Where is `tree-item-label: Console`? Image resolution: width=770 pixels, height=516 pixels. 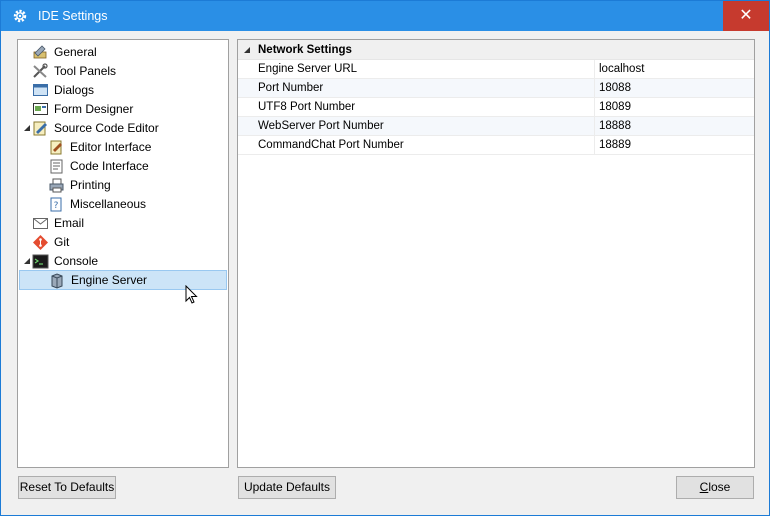 tree-item-label: Console is located at coordinates (76, 261).